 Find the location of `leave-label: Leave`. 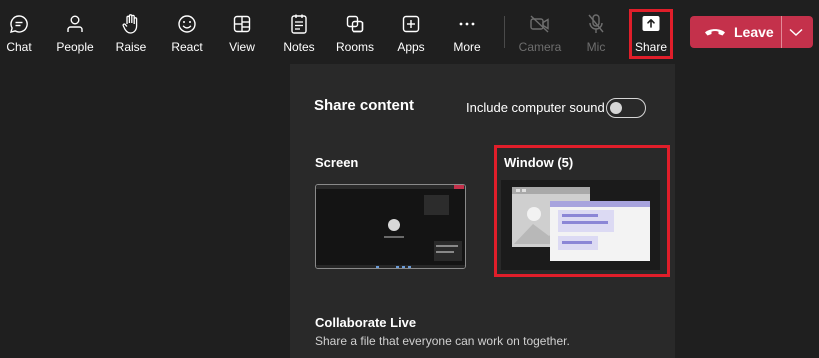

leave-label: Leave is located at coordinates (754, 32).